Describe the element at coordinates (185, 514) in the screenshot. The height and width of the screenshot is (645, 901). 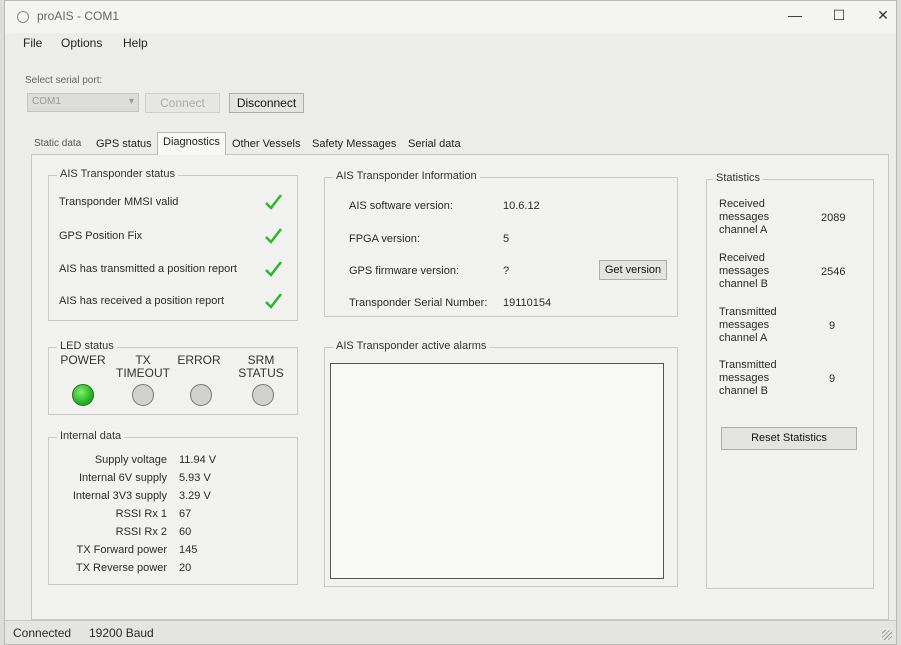
I see `internal-value: 67` at that location.